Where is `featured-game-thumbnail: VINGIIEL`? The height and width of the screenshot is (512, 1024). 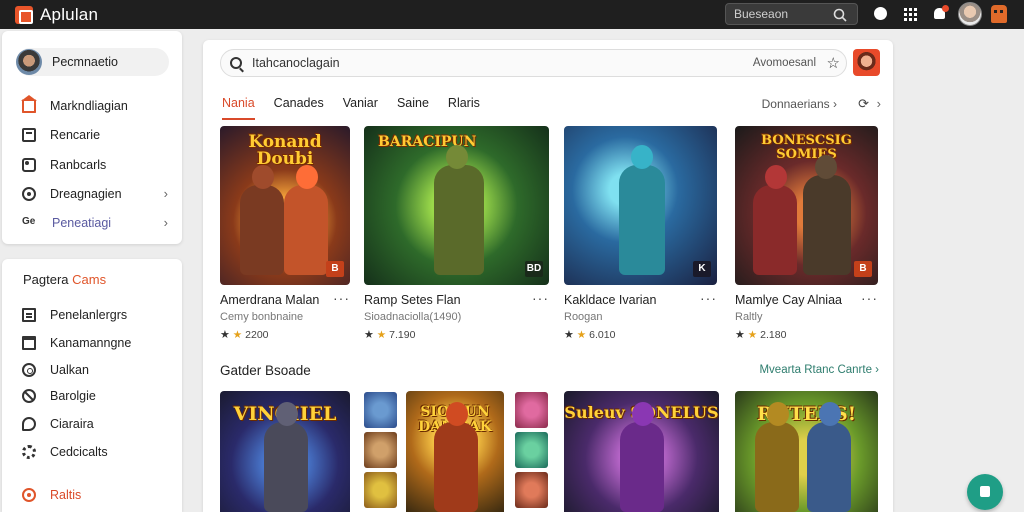
featured-game-thumbnail: VINGIIEL is located at coordinates (285, 451).